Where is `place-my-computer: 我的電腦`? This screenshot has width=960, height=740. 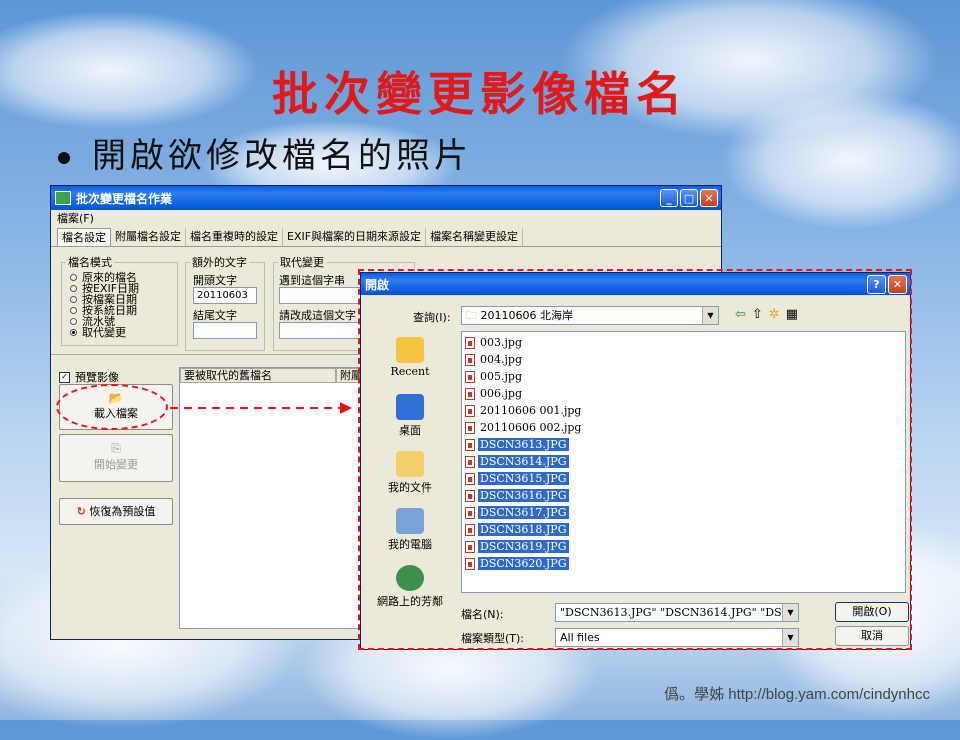 place-my-computer: 我的電腦 is located at coordinates (410, 533).